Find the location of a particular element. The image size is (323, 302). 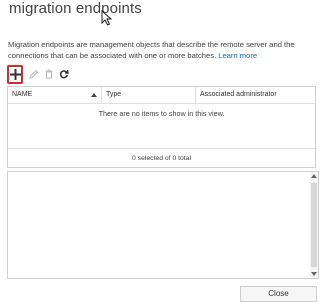

pencil-icon is located at coordinates (33, 74).